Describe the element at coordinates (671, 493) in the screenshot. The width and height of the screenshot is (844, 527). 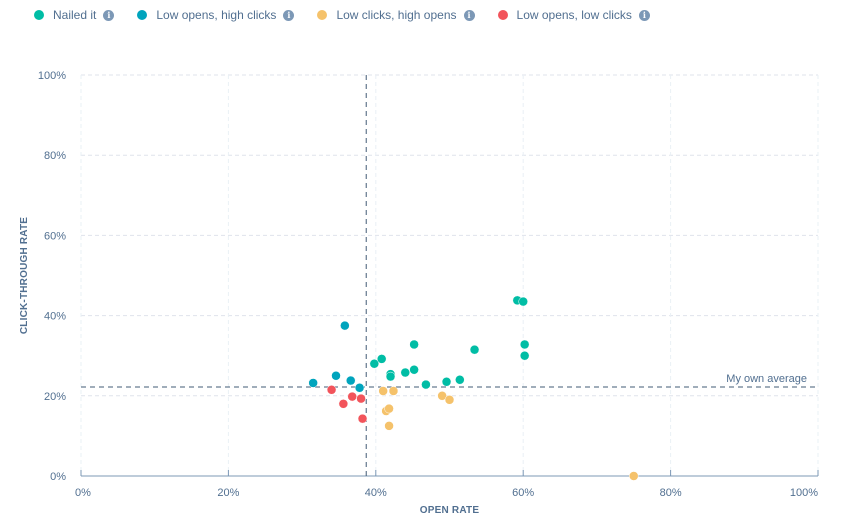
I see `x-tick-label: 80%` at that location.